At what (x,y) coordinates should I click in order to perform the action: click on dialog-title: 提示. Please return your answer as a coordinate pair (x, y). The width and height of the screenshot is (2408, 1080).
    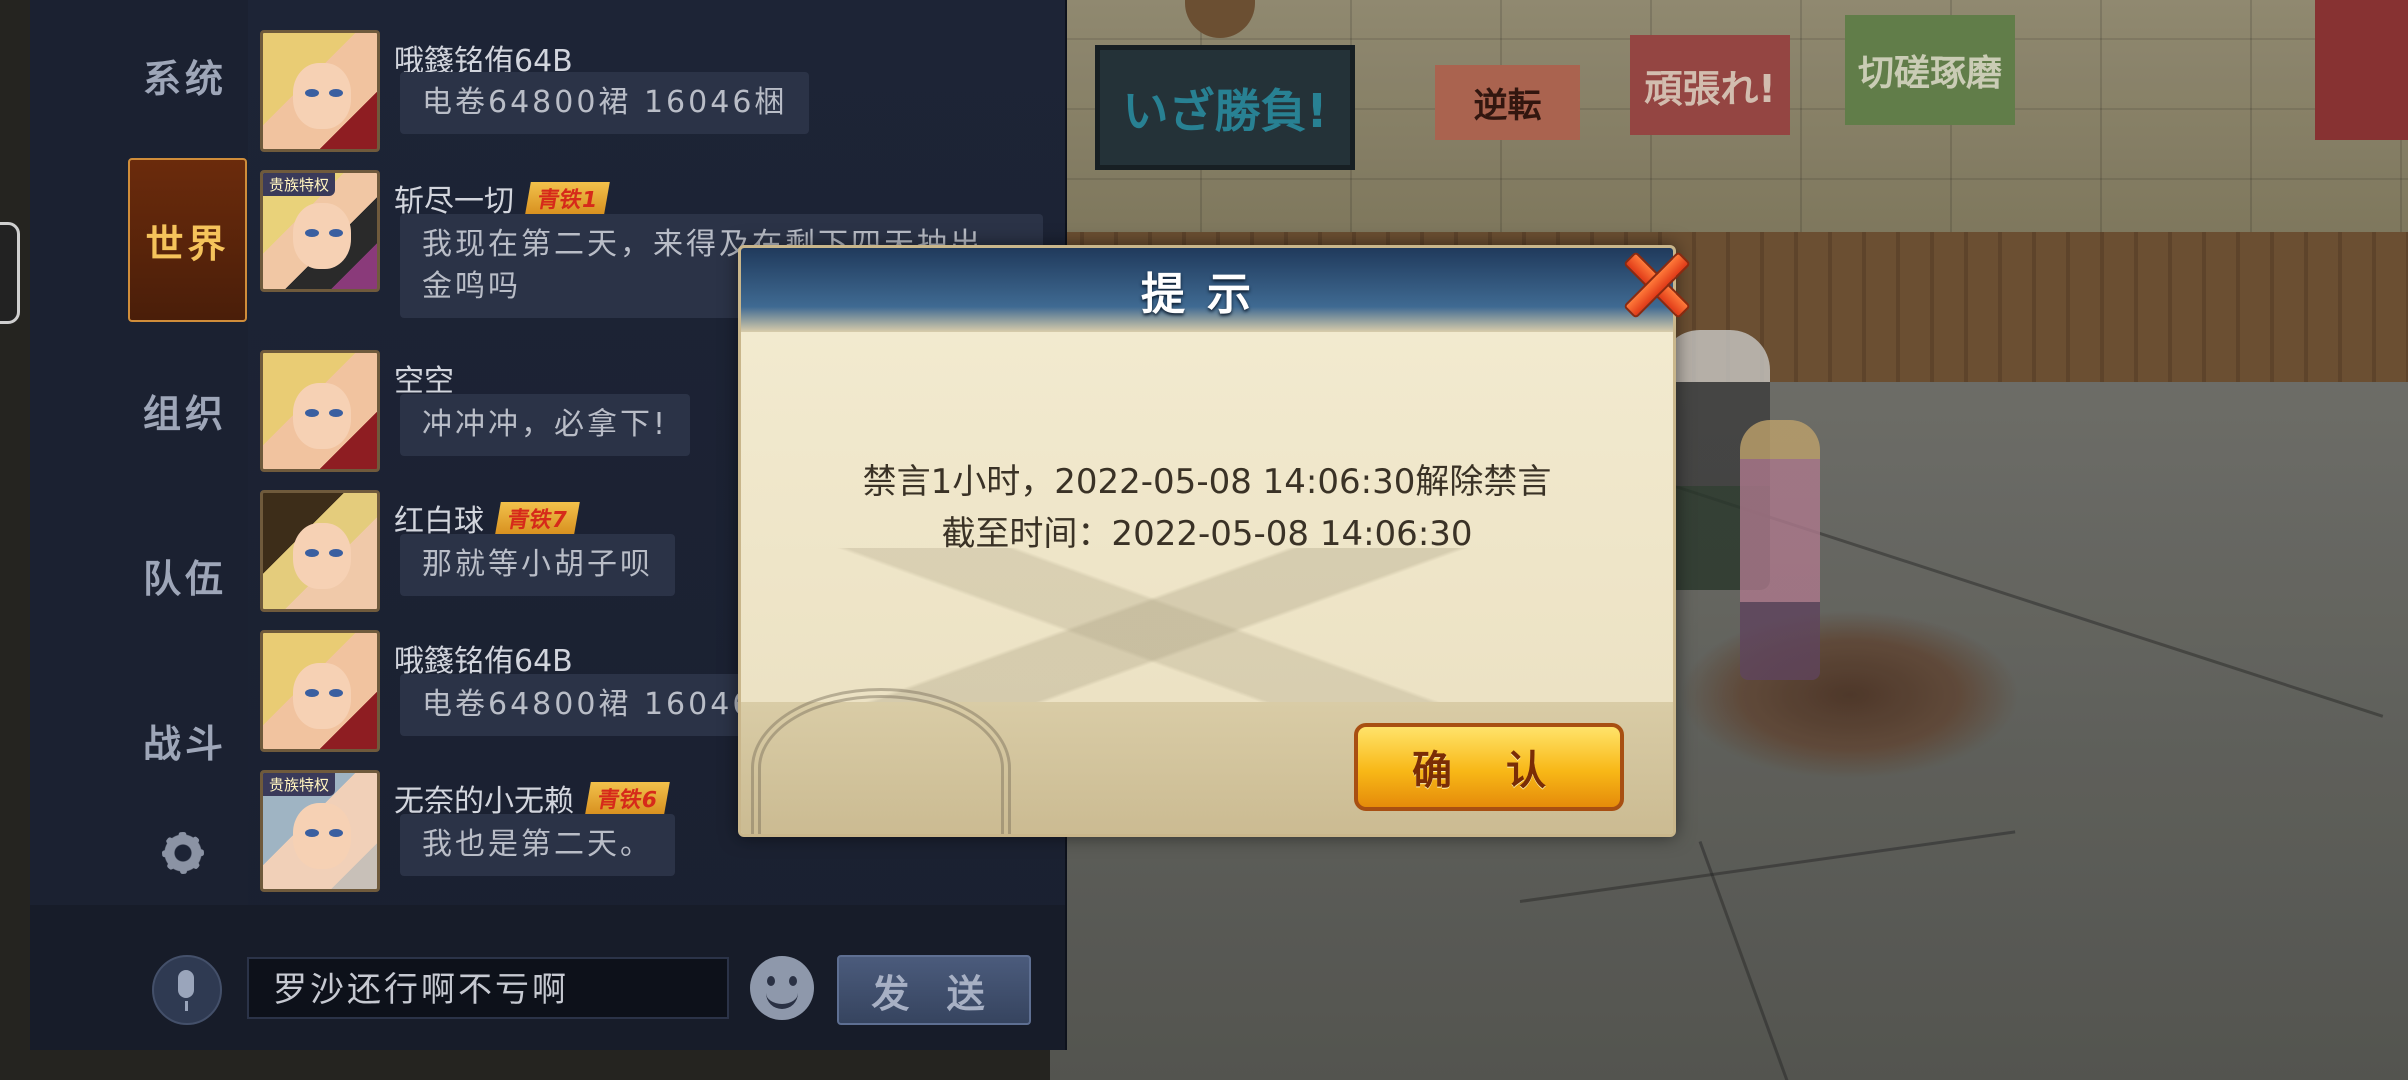
    Looking at the image, I should click on (1207, 294).